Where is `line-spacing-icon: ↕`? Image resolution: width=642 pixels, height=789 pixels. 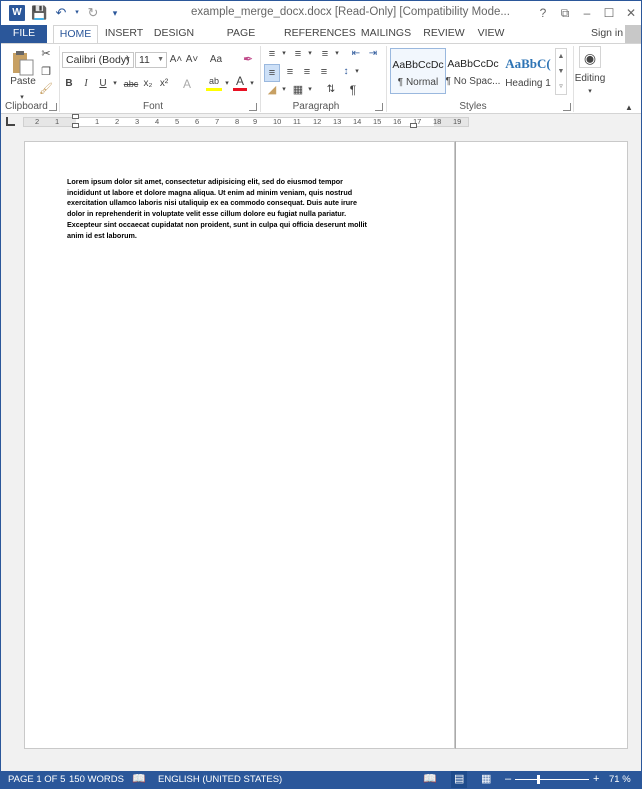 line-spacing-icon: ↕ is located at coordinates (346, 72).